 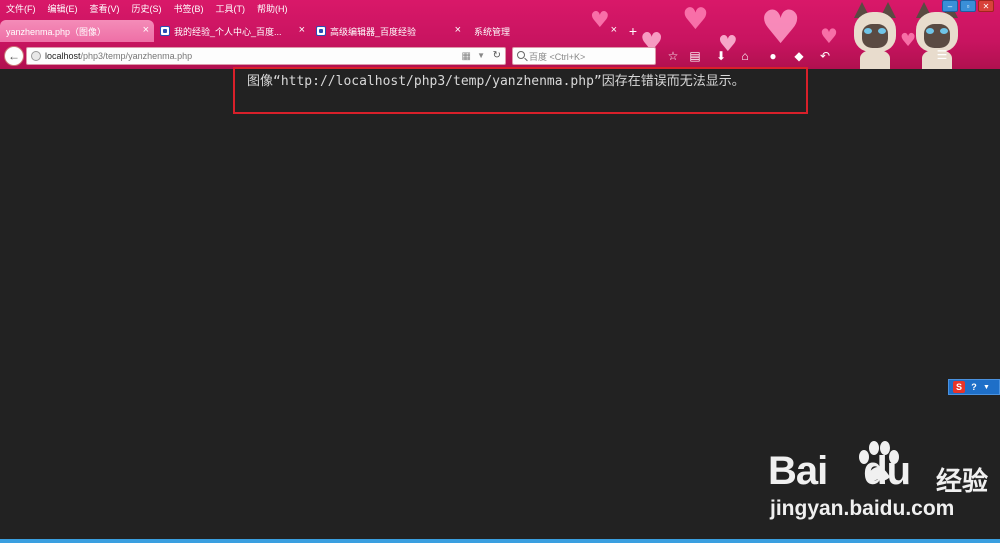 What do you see at coordinates (986, 6) in the screenshot?
I see `close-window-button: ✕` at bounding box center [986, 6].